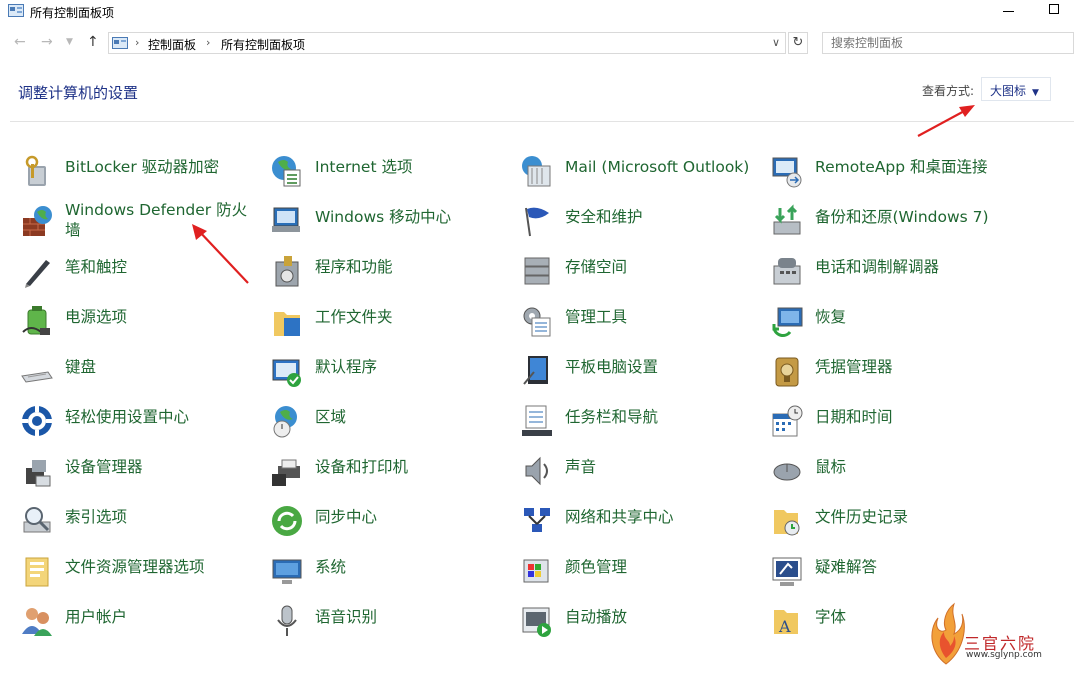 This screenshot has height=698, width=1074. I want to click on control-panel-item: 语音识别, so click(390, 622).